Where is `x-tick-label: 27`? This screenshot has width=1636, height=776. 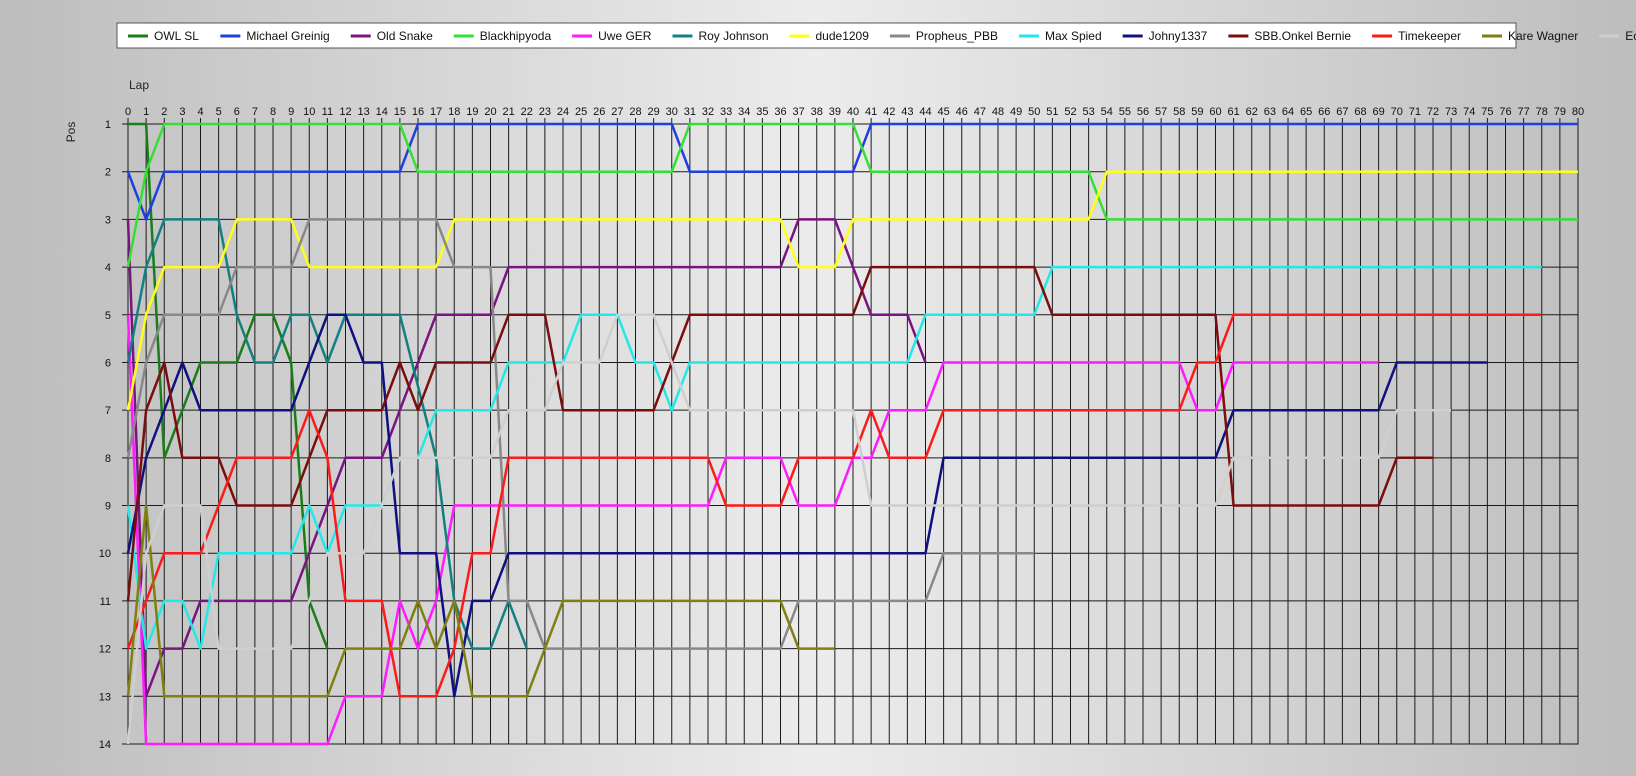 x-tick-label: 27 is located at coordinates (617, 112).